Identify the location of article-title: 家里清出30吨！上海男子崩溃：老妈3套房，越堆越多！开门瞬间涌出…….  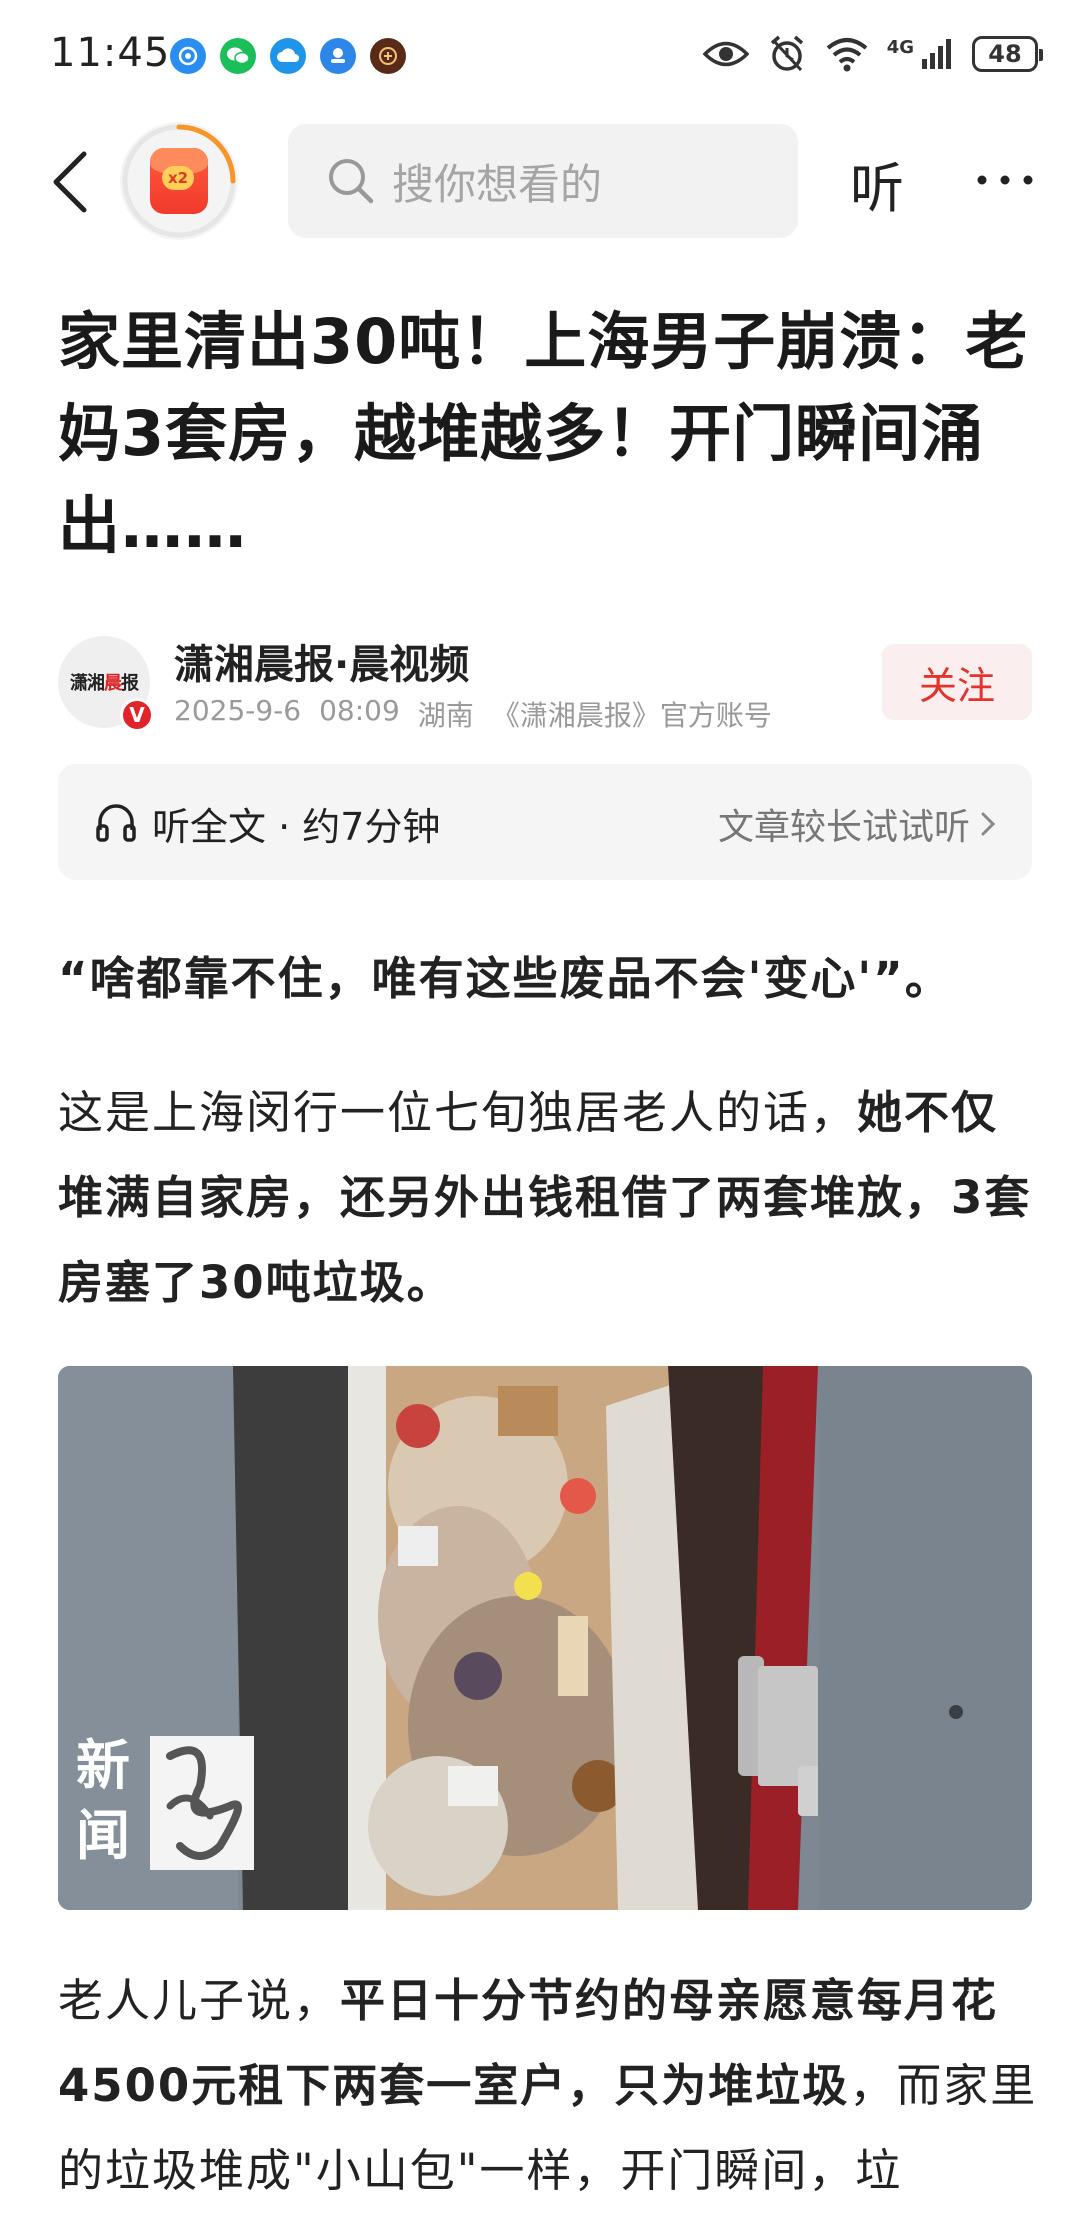
(543, 433).